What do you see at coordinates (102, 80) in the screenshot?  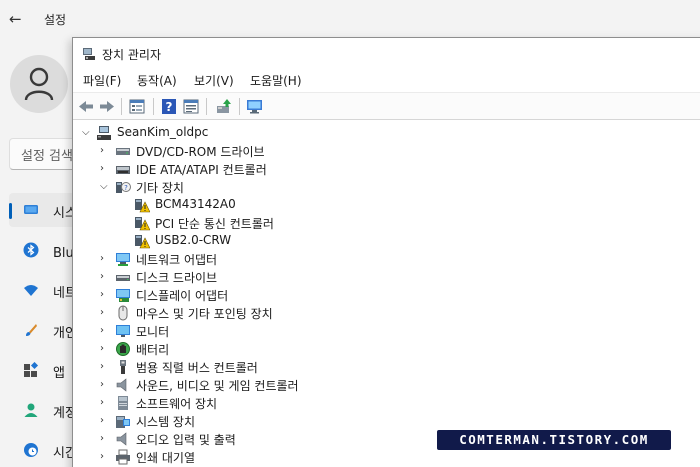 I see `menu-file: 파일(F)` at bounding box center [102, 80].